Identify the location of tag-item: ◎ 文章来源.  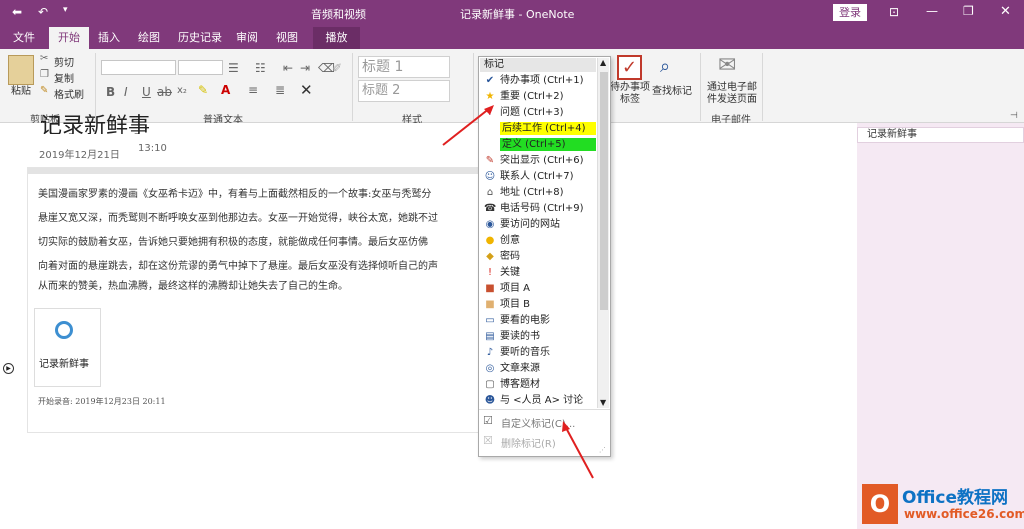
(544, 369).